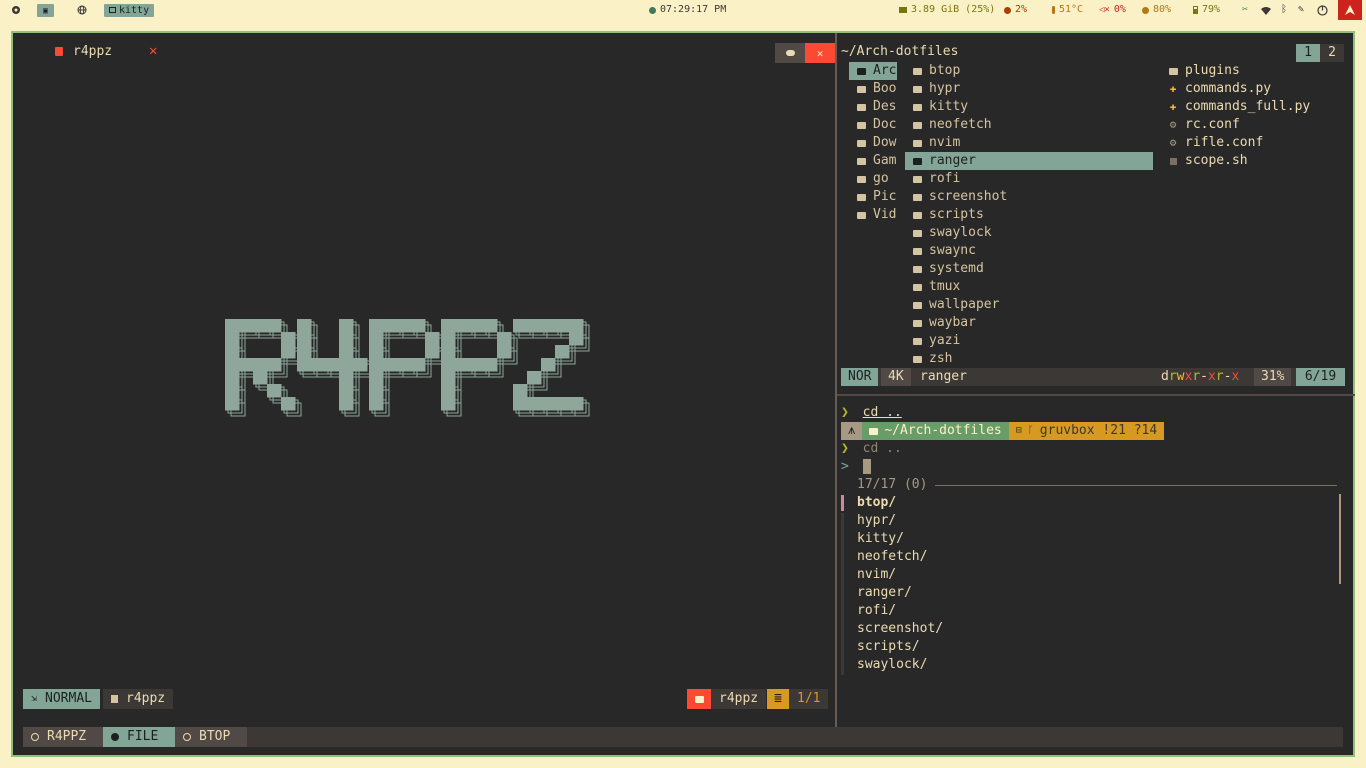 The width and height of the screenshot is (1366, 768). I want to click on temperature-module: 51°C, so click(1067, 10).